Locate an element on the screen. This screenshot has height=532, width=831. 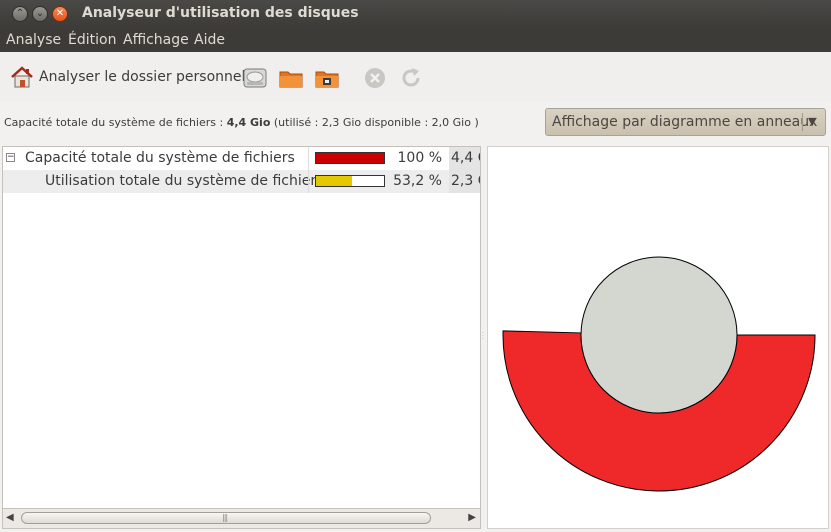
scan-home-label: Analyser le dossier personnel is located at coordinates (142, 77).